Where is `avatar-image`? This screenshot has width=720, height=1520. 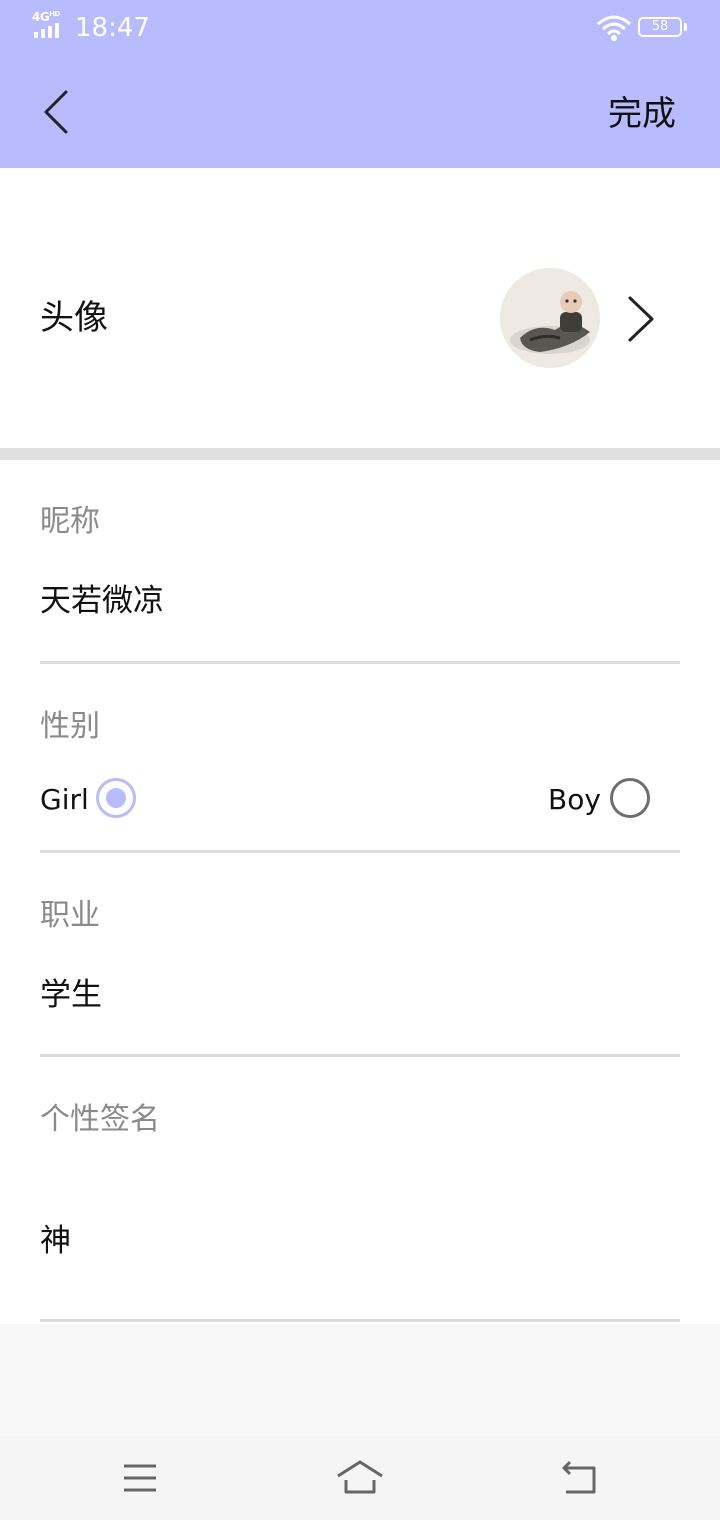 avatar-image is located at coordinates (550, 318).